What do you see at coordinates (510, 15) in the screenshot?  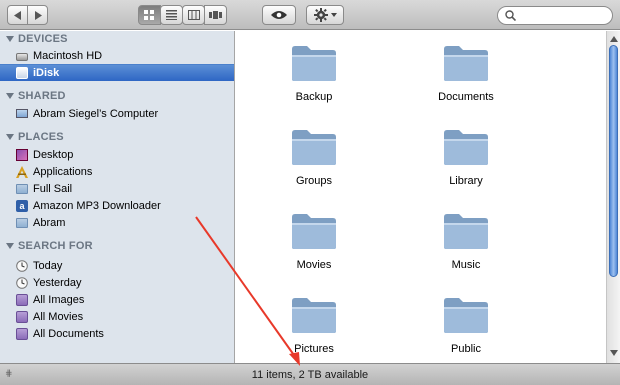 I see `search-icon` at bounding box center [510, 15].